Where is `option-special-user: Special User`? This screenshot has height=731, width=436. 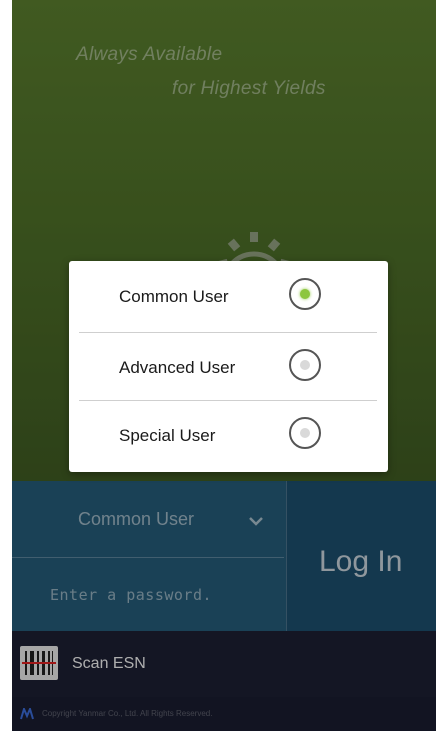
option-special-user: Special User is located at coordinates (228, 434).